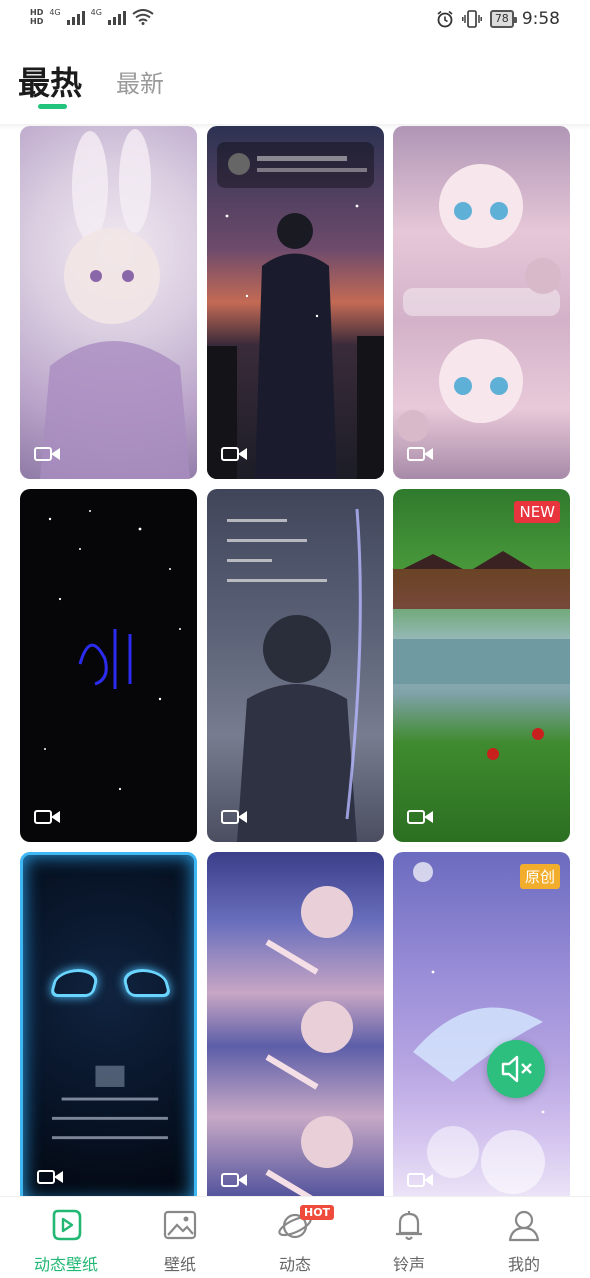 The width and height of the screenshot is (590, 1278). Describe the element at coordinates (524, 1226) in the screenshot. I see `user-icon` at that location.